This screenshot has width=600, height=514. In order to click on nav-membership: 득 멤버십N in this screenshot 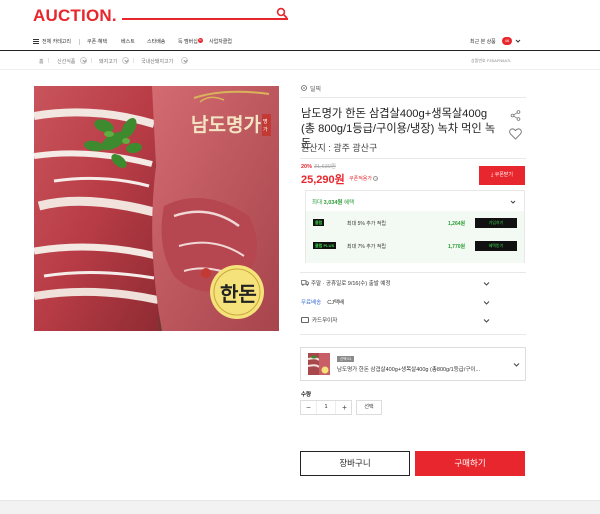, I will do `click(190, 41)`.